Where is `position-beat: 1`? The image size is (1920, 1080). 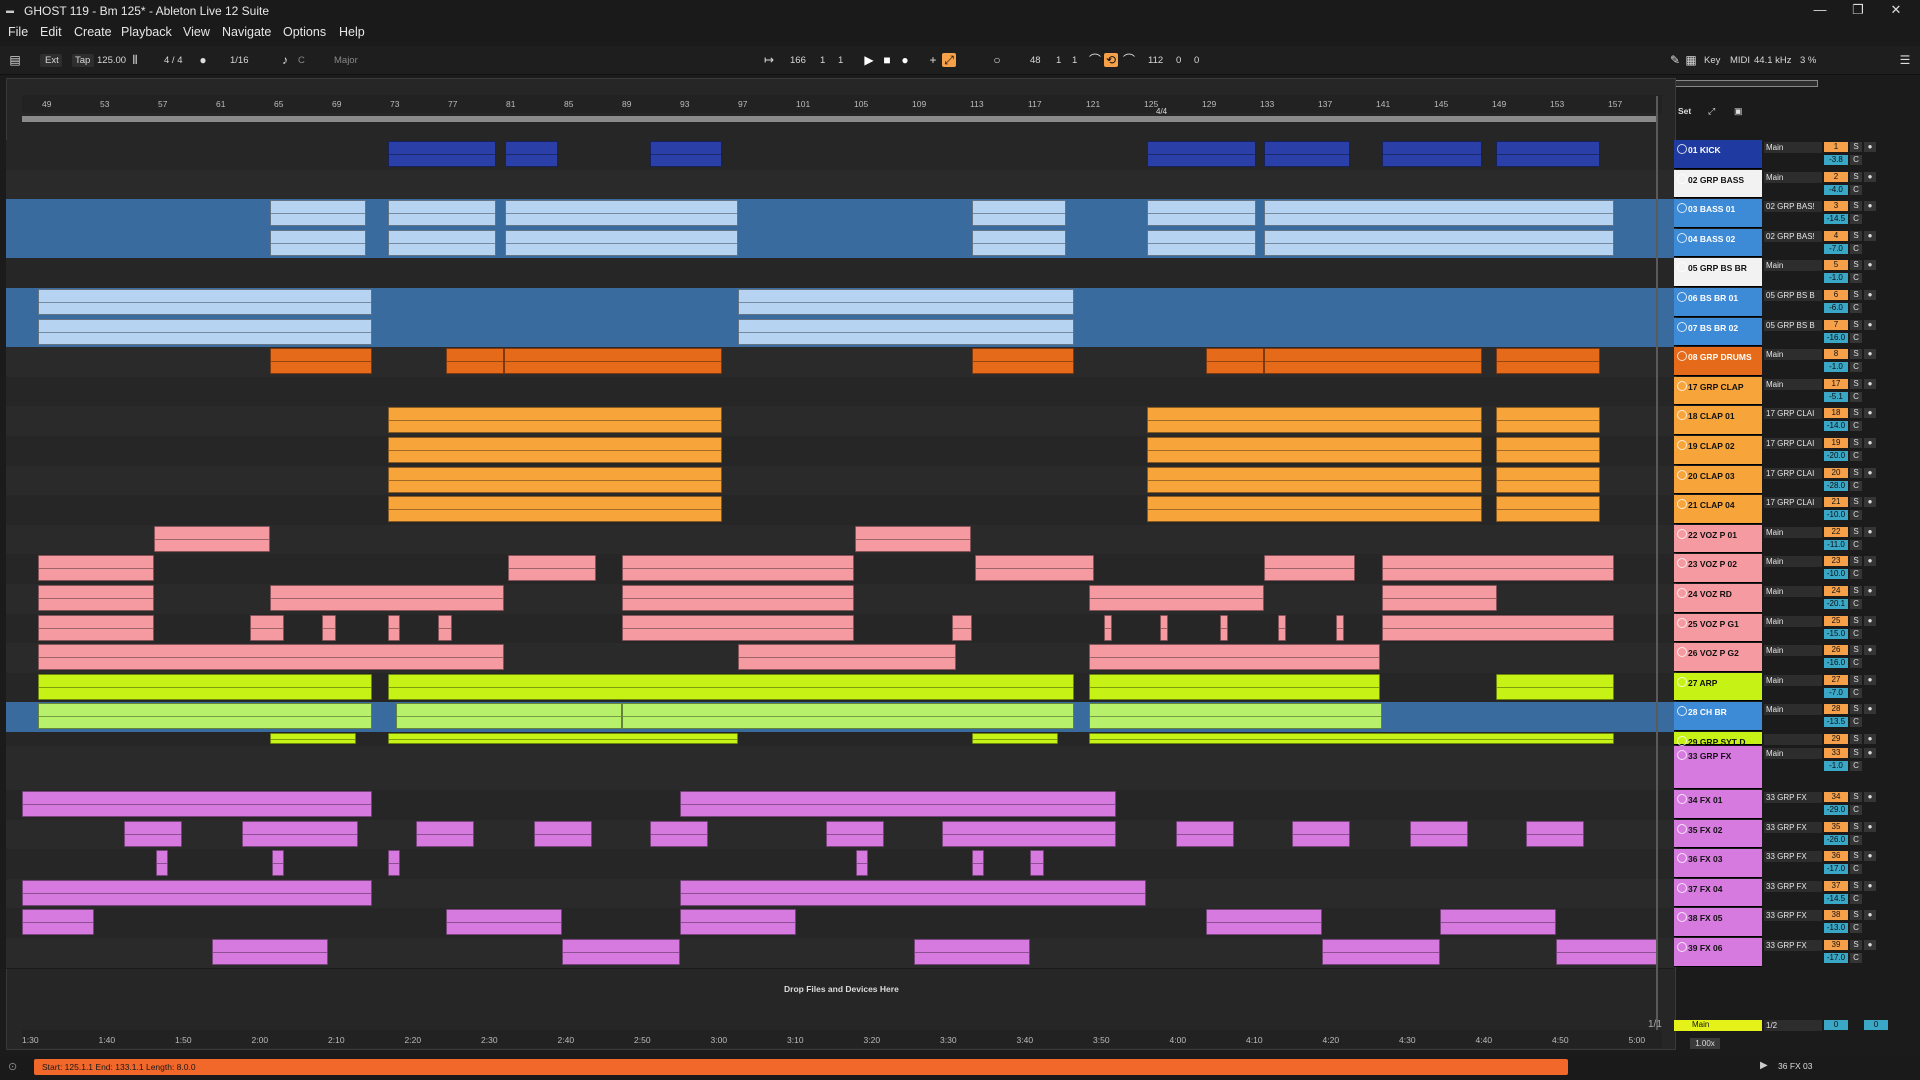 position-beat: 1 is located at coordinates (822, 60).